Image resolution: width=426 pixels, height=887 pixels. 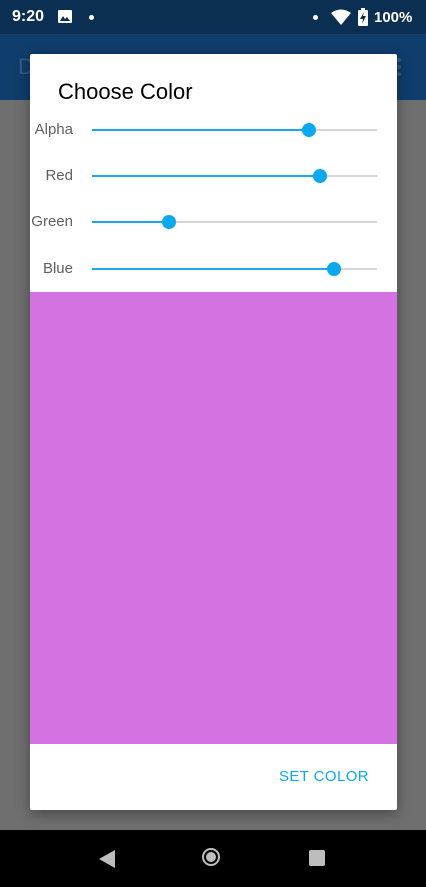 What do you see at coordinates (59, 175) in the screenshot?
I see `red-label: Red` at bounding box center [59, 175].